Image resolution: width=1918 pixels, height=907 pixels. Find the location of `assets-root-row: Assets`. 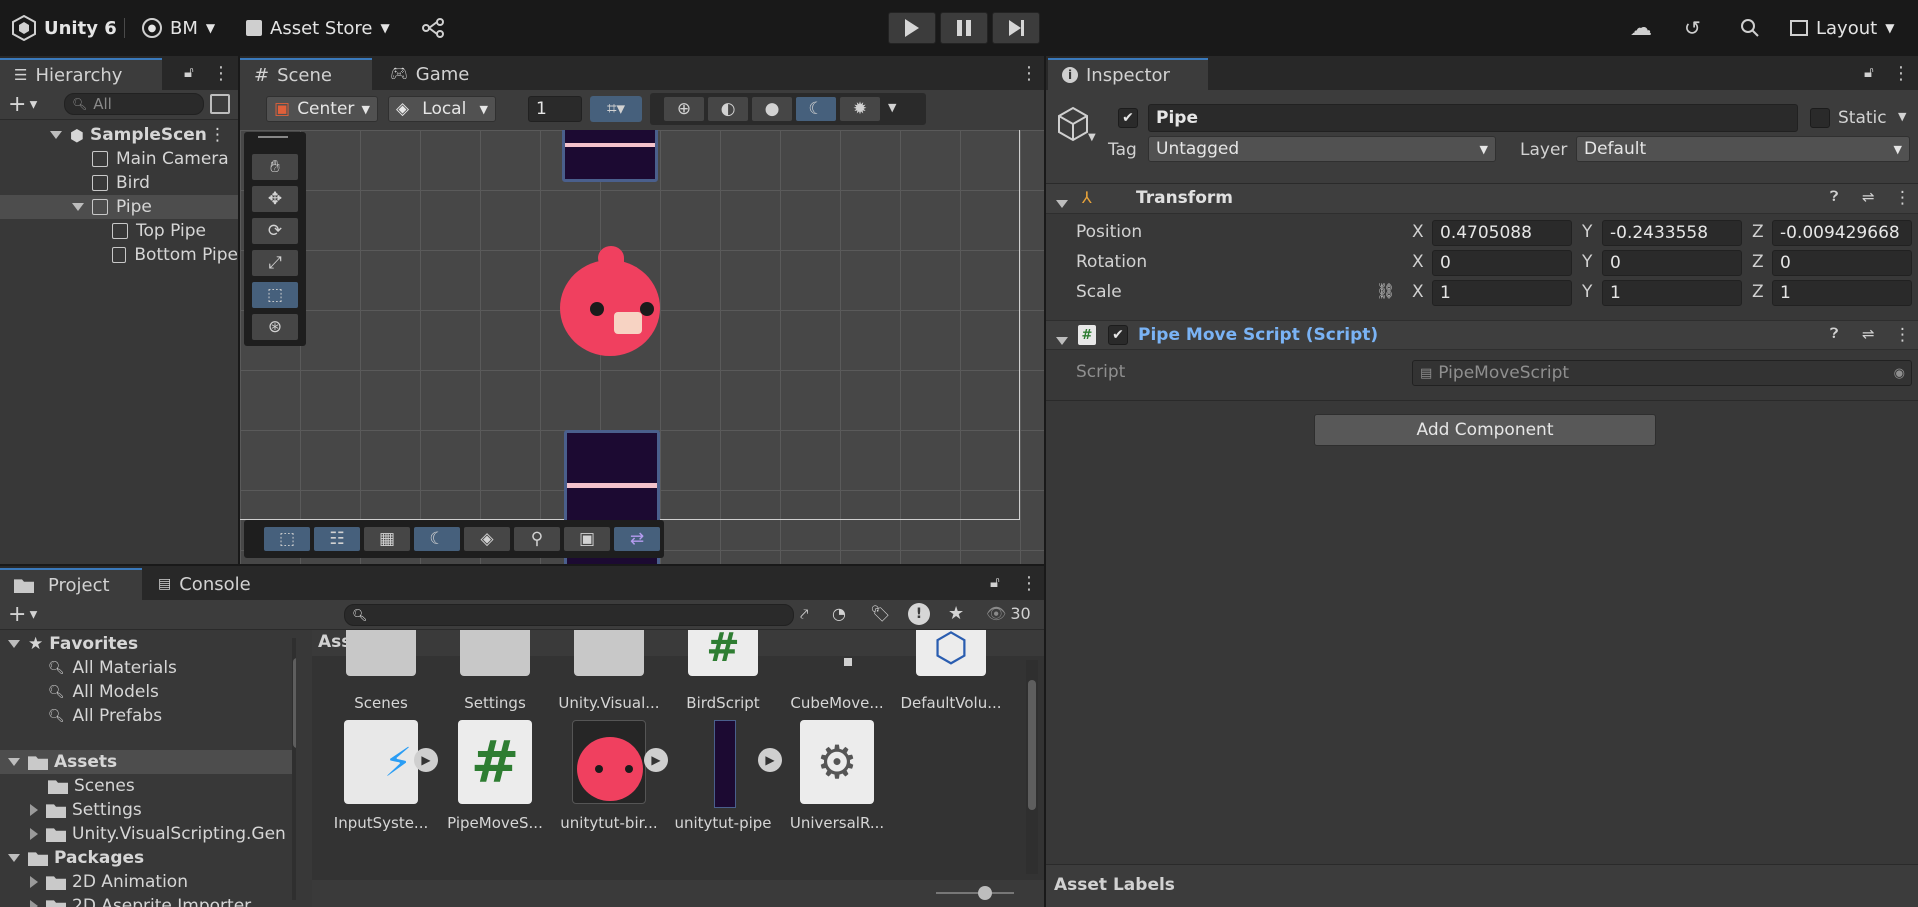

assets-root-row: Assets is located at coordinates (148, 762).